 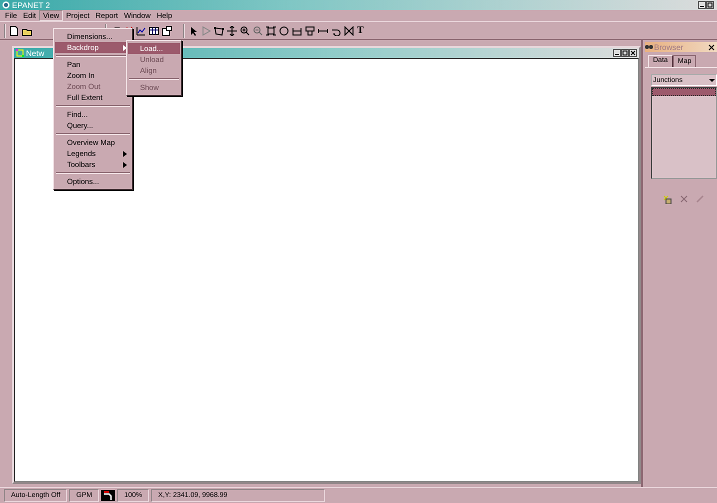 I want to click on network-icon, so click(x=20, y=53).